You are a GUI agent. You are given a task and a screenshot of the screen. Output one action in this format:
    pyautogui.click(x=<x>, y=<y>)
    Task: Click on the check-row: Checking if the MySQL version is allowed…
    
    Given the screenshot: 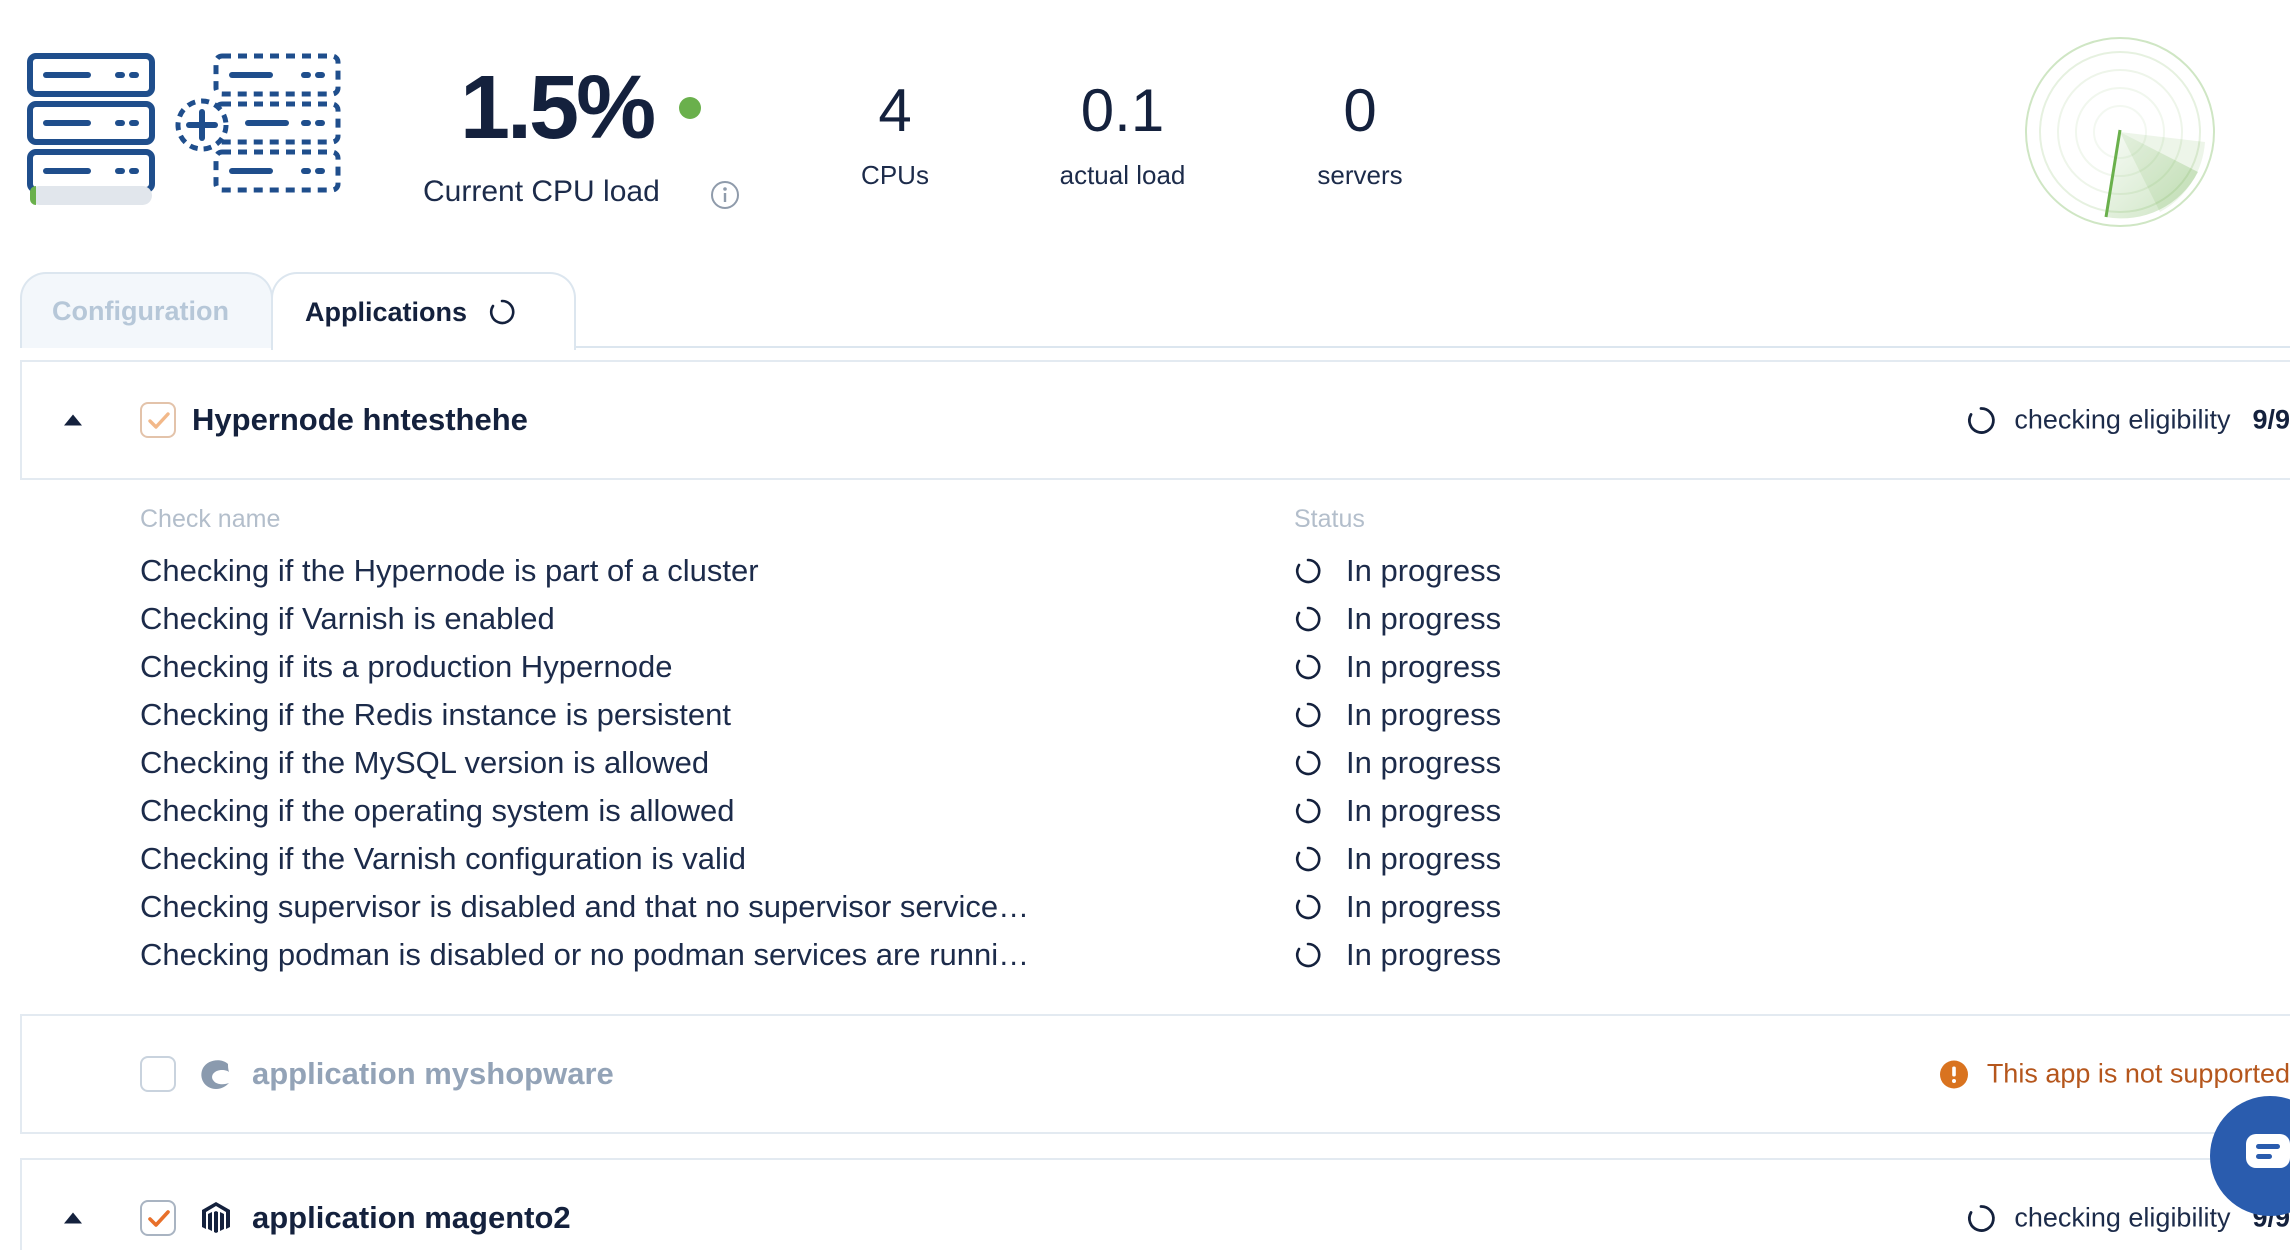 What is the action you would take?
    pyautogui.click(x=890, y=763)
    